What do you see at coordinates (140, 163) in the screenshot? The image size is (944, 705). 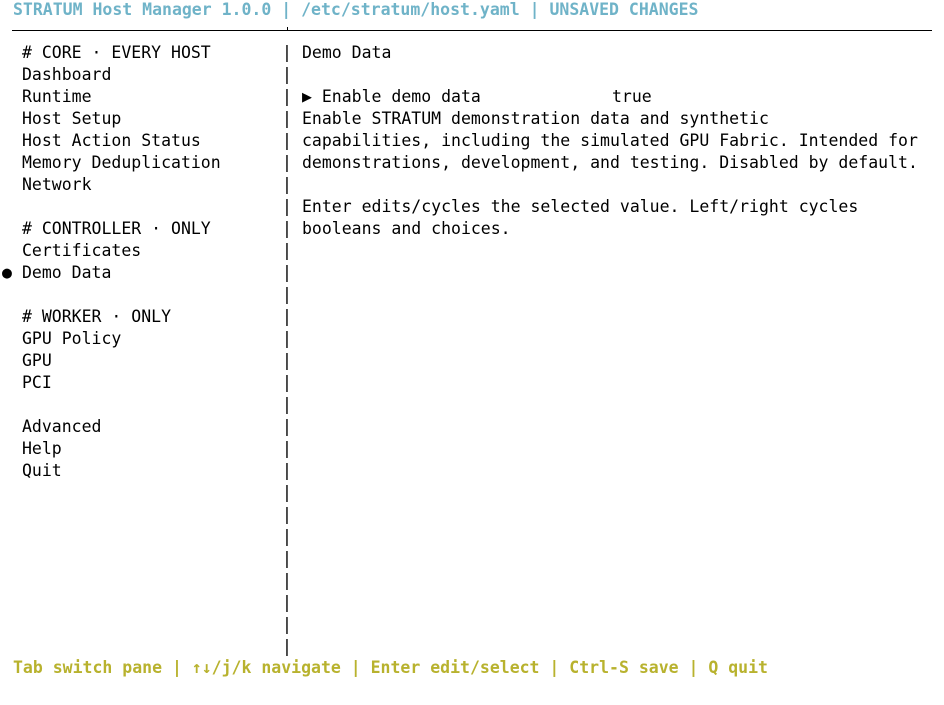 I see `sidebar-item-memory-deduplication: Memory Deduplication` at bounding box center [140, 163].